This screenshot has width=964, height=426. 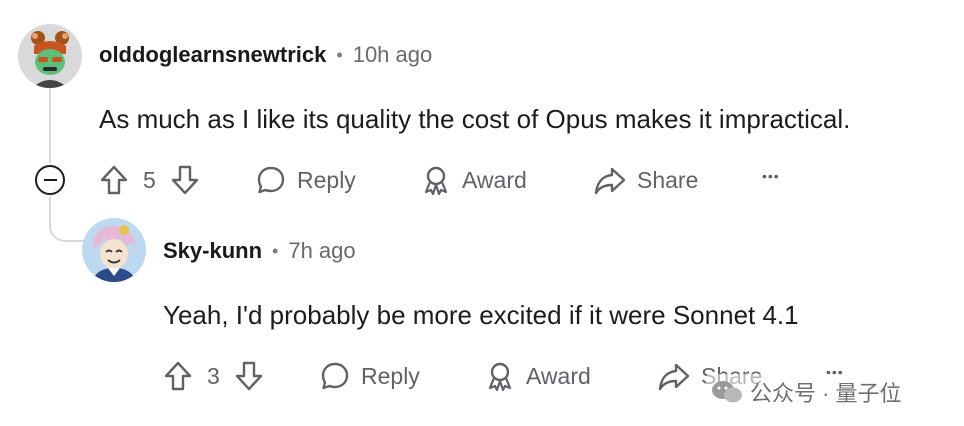 What do you see at coordinates (771, 176) in the screenshot?
I see `more-options-button: •••` at bounding box center [771, 176].